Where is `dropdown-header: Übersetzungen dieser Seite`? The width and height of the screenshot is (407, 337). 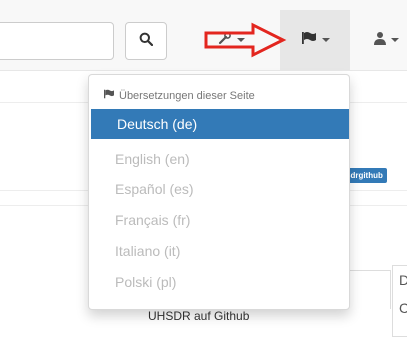
dropdown-header: Übersetzungen dieser Seite is located at coordinates (179, 95).